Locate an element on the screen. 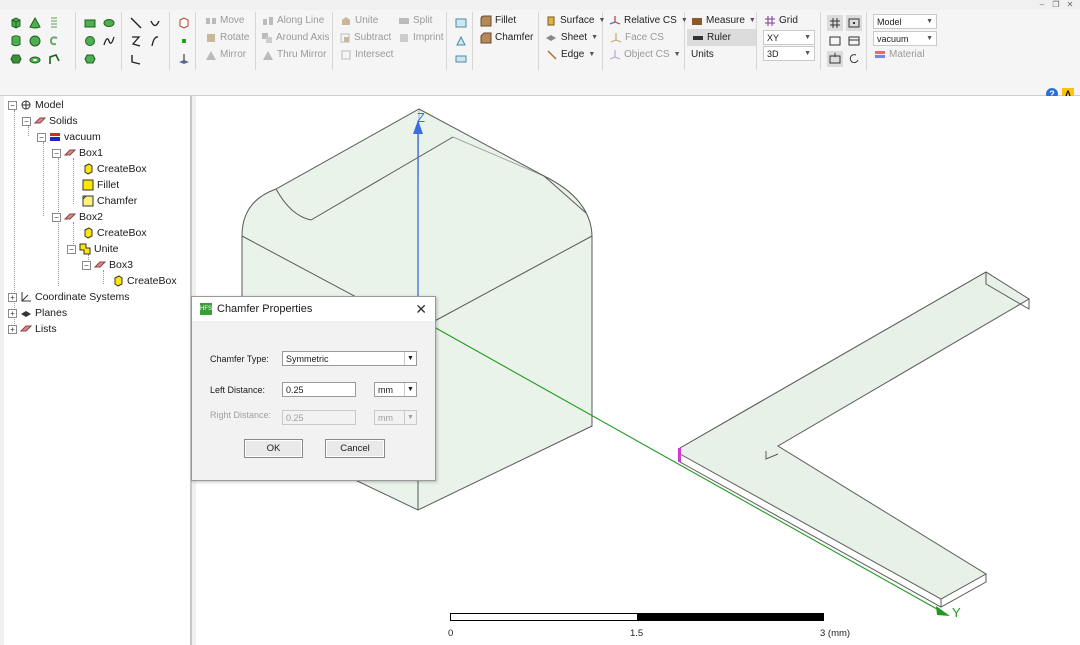  point-icon is located at coordinates (184, 41).